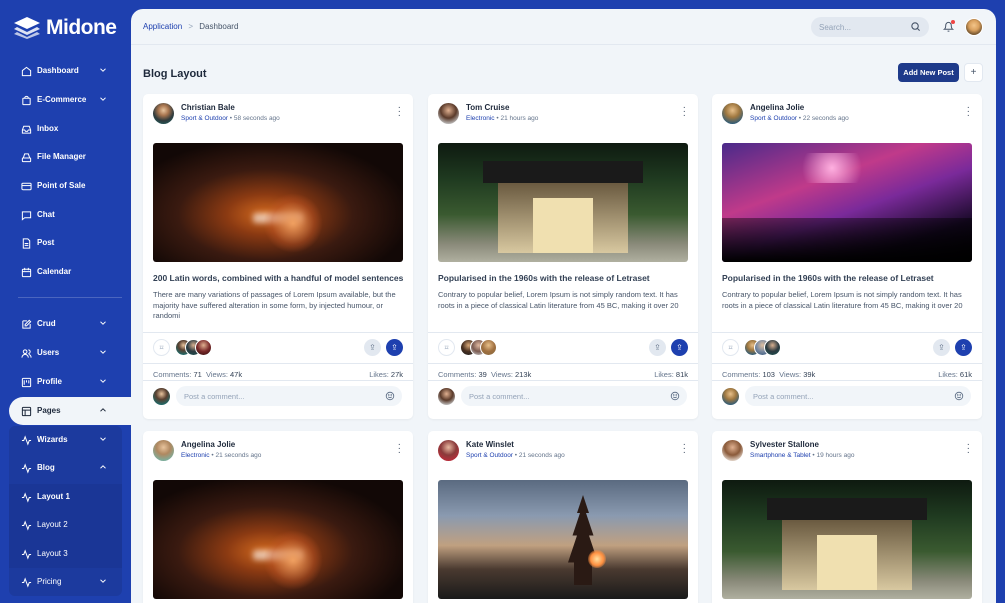  I want to click on sidebar-item-point-of-sale: Point of Sale, so click(70, 186).